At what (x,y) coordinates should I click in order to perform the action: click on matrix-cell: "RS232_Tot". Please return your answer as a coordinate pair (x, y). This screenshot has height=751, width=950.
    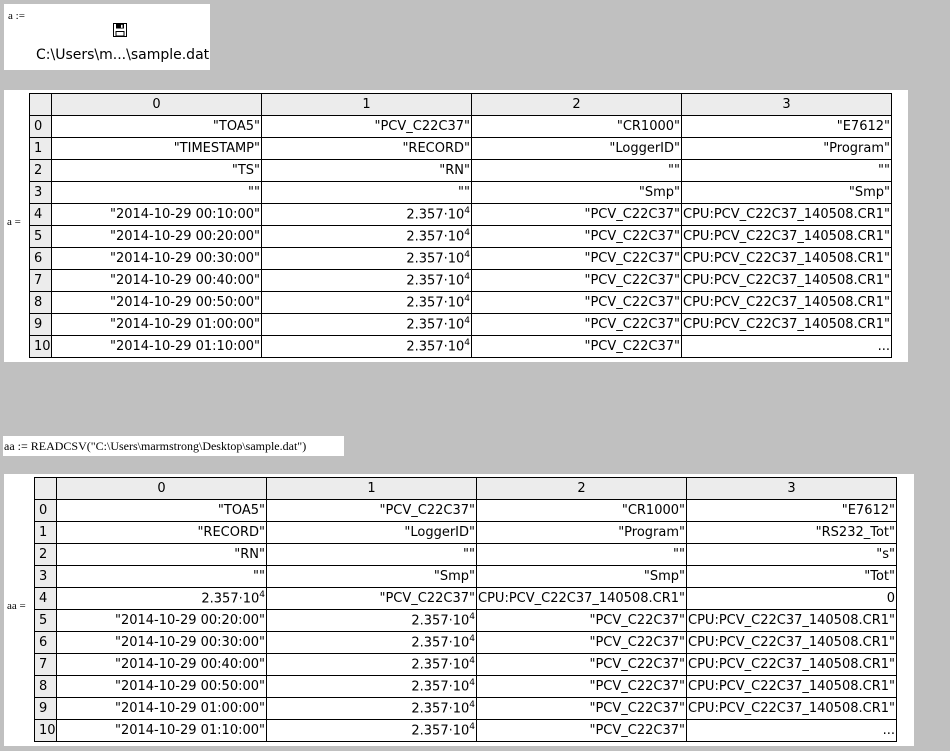
    Looking at the image, I should click on (791, 532).